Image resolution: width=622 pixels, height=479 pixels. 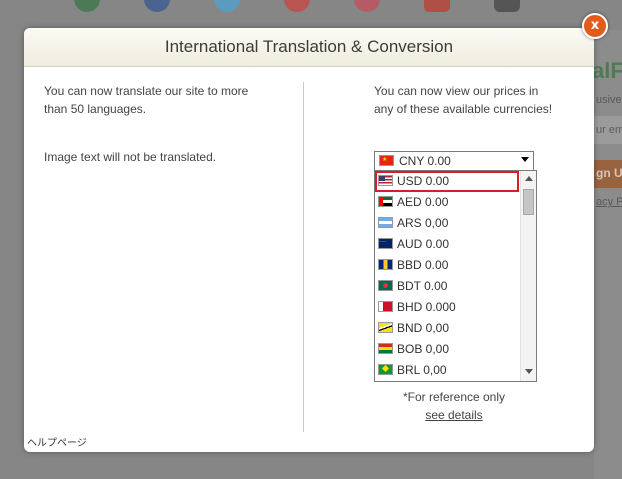 I want to click on currency-option-brl: BRL 0,00, so click(x=447, y=370).